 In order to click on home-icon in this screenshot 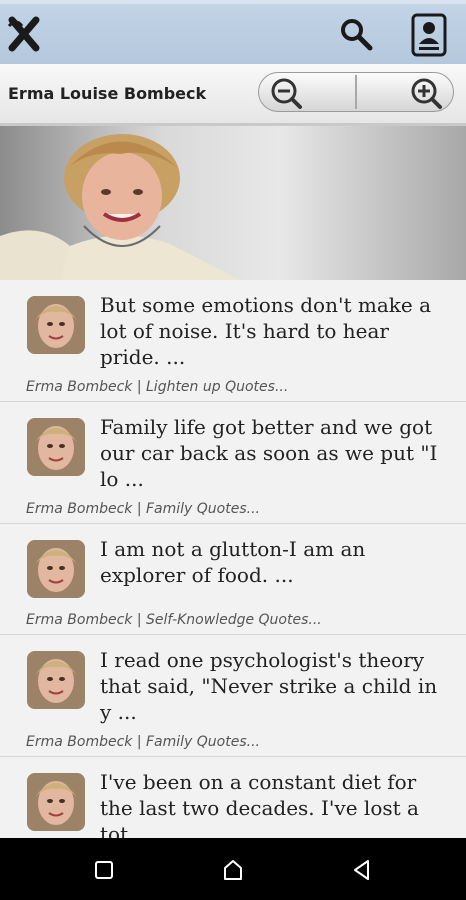, I will do `click(233, 870)`.